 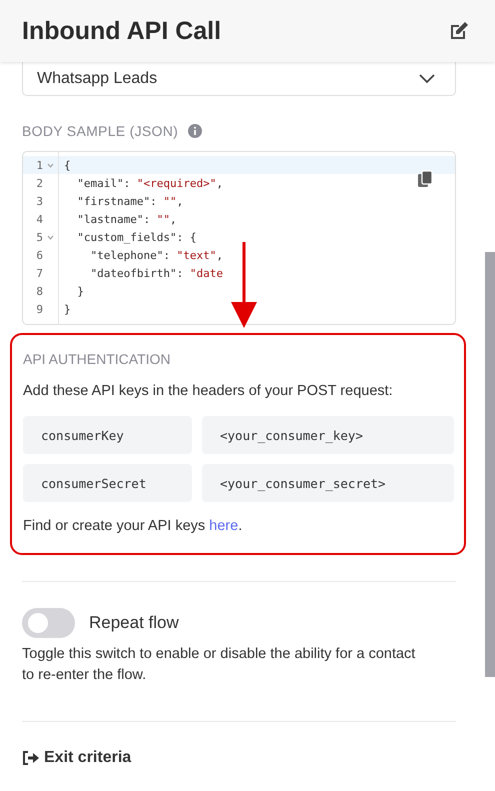 What do you see at coordinates (100, 131) in the screenshot?
I see `section-label: BODY SAMPLE (JSON)` at bounding box center [100, 131].